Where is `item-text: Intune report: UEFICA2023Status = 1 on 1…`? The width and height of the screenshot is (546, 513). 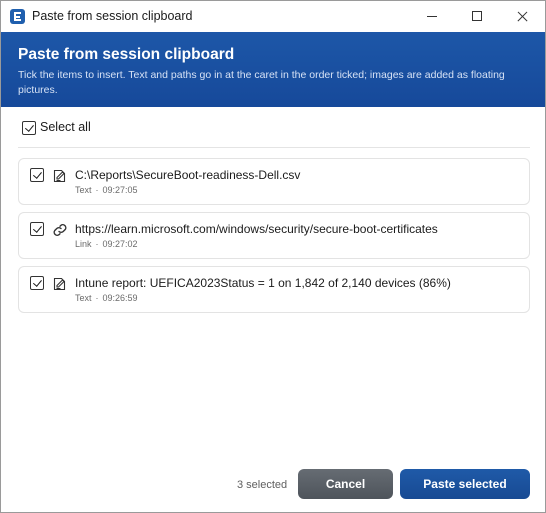 item-text: Intune report: UEFICA2023Status = 1 on 1… is located at coordinates (263, 283).